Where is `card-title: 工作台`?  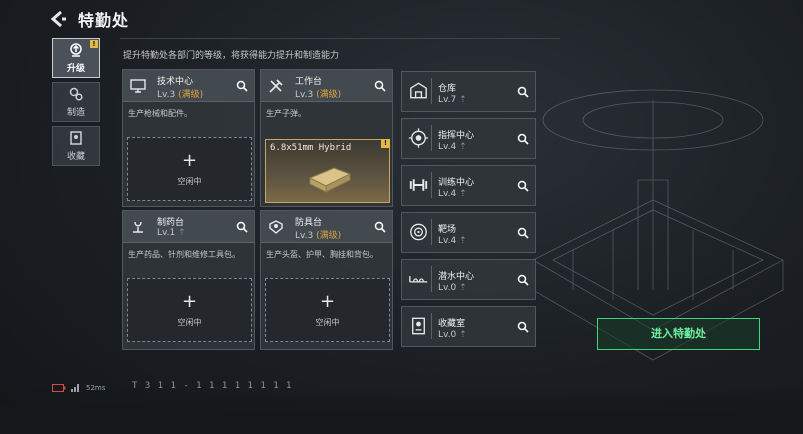 card-title: 工作台 is located at coordinates (309, 82).